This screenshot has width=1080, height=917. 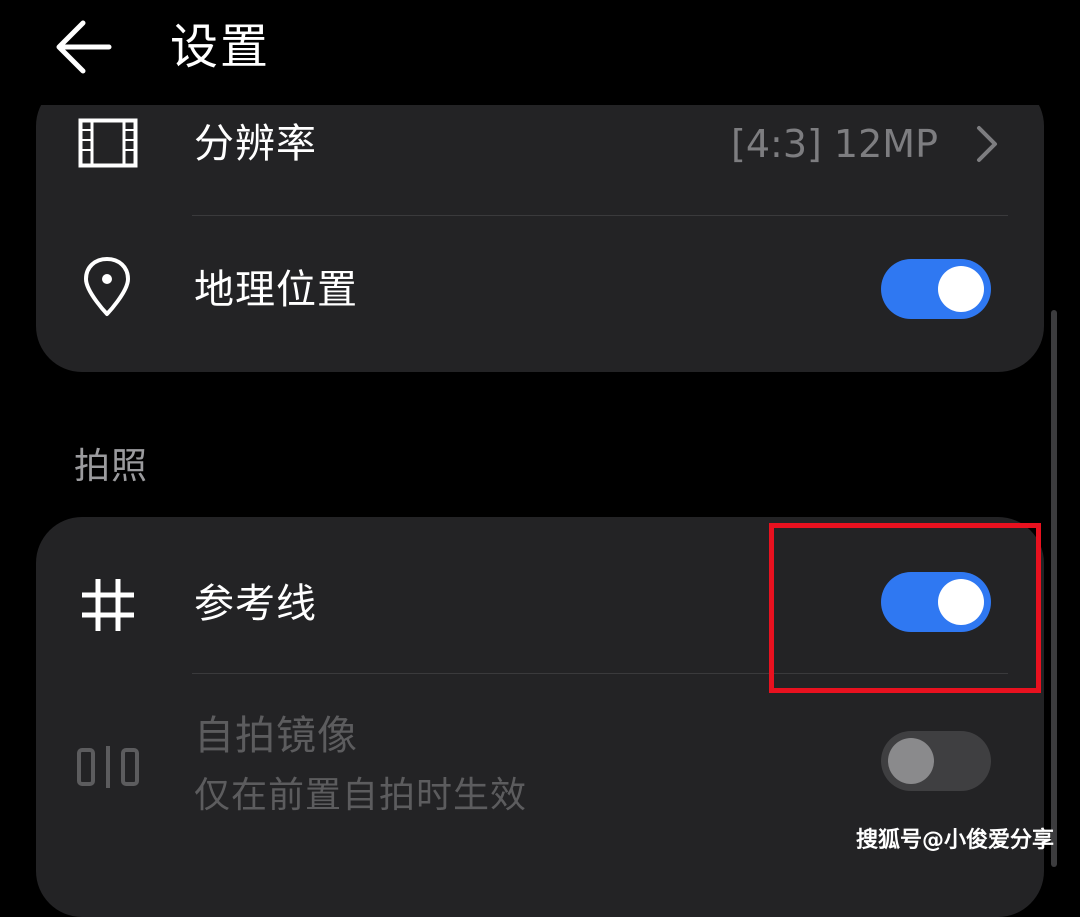 I want to click on scrollbar, so click(x=1054, y=588).